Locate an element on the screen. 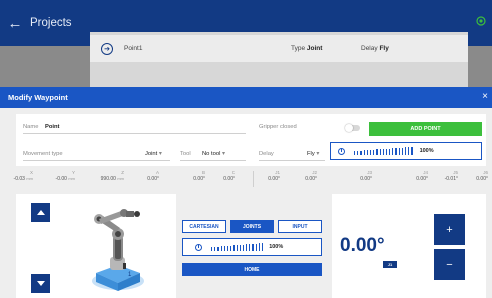  waypoint-type: Type Joint is located at coordinates (307, 48).